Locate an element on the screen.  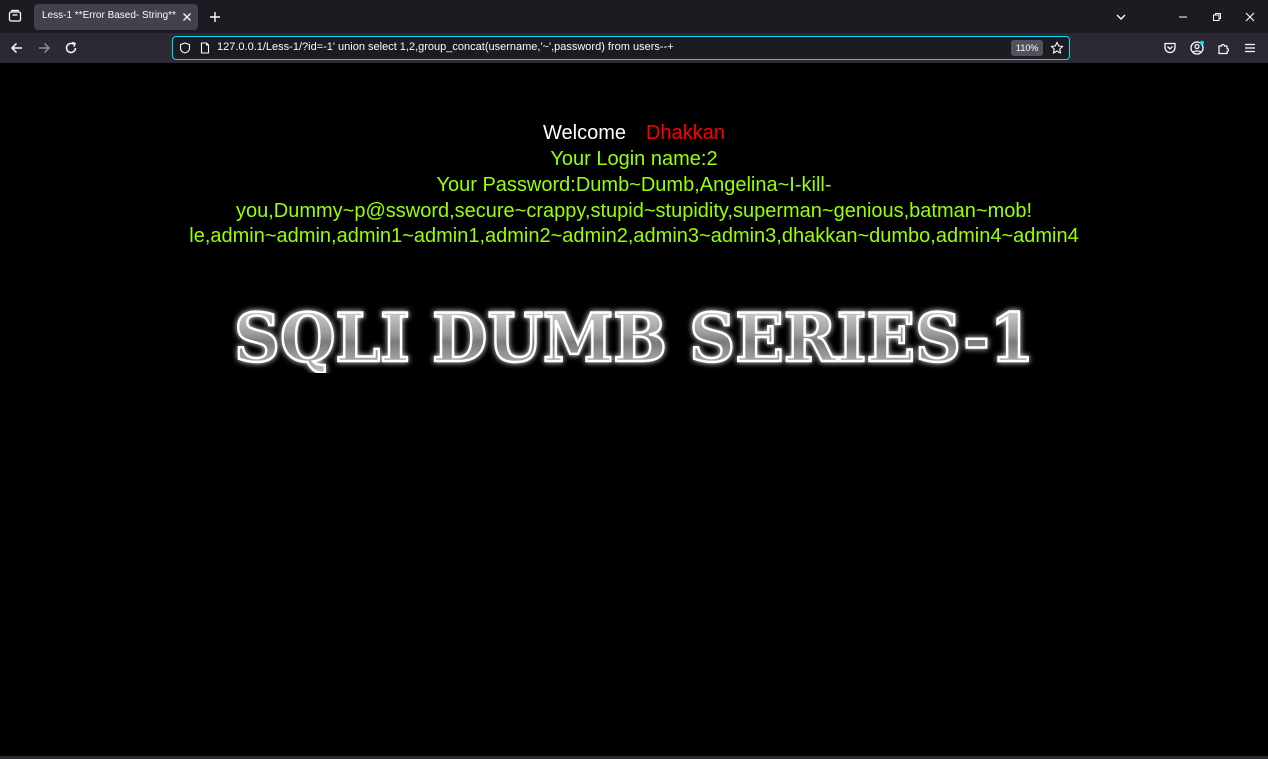
restore-icon is located at coordinates (1217, 17).